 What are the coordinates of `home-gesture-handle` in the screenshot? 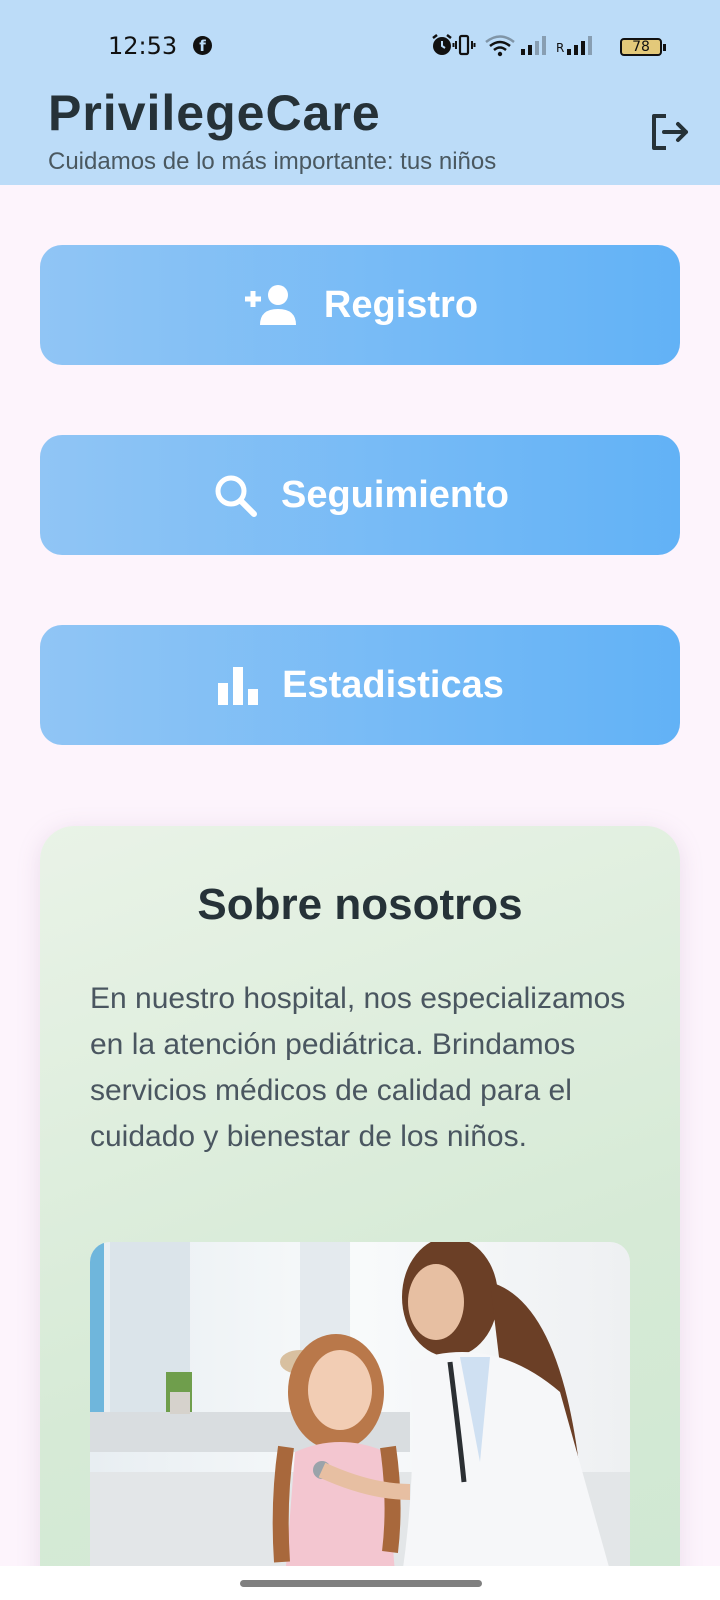 It's located at (361, 1583).